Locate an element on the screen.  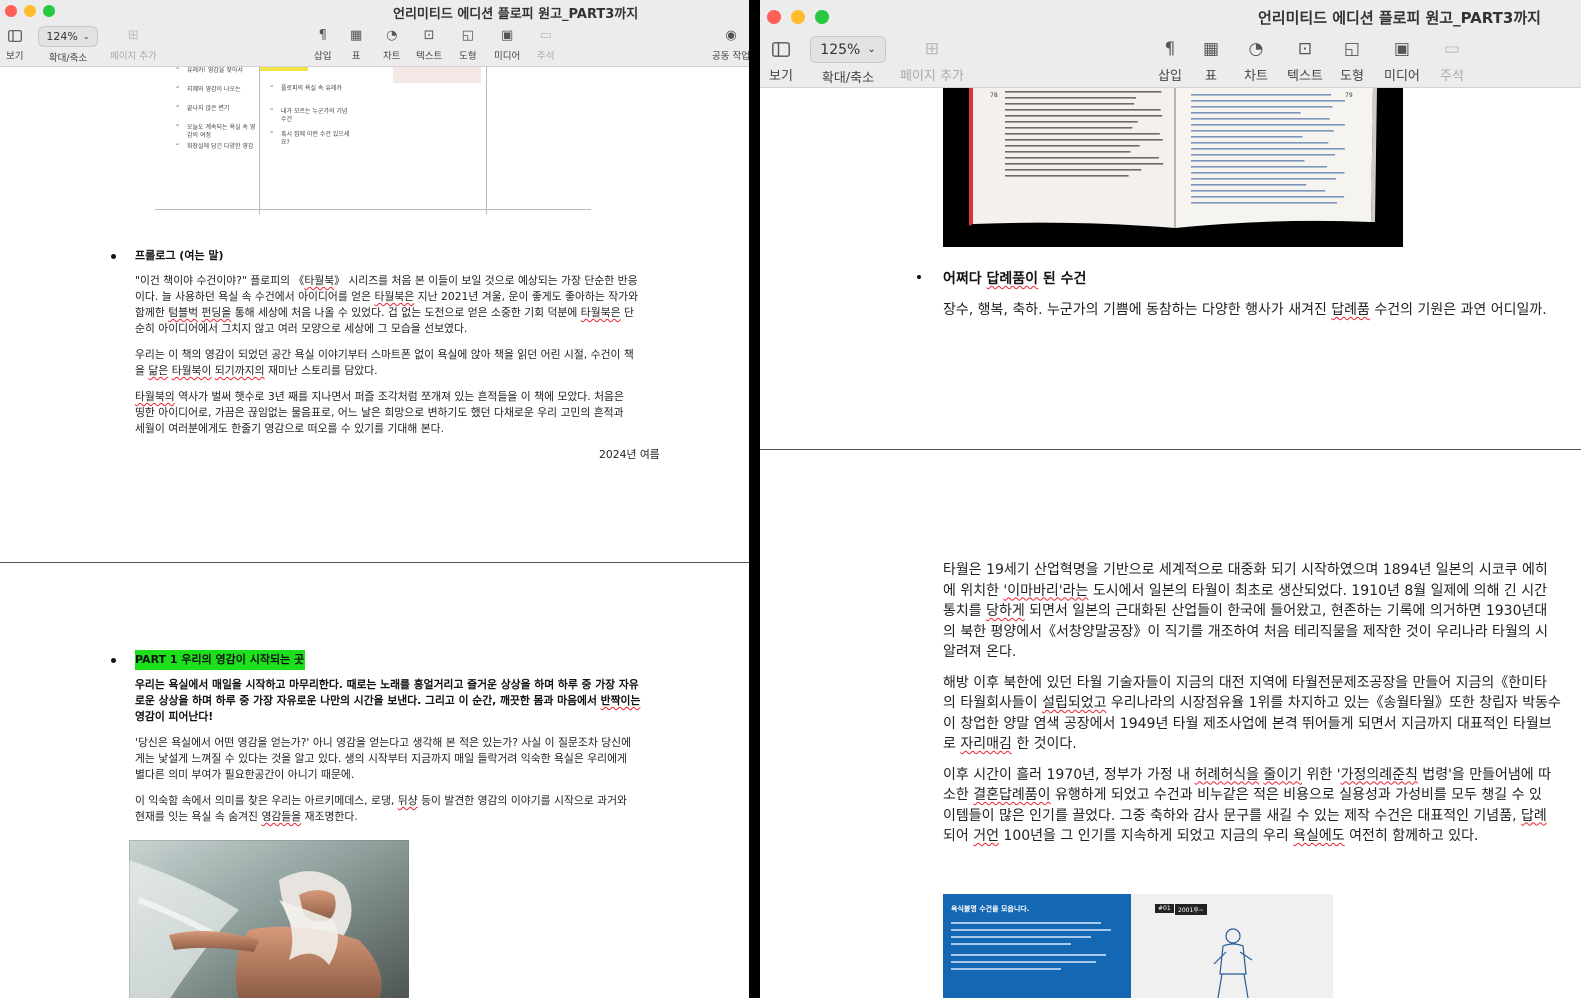
sidebar-icon is located at coordinates (781, 49).